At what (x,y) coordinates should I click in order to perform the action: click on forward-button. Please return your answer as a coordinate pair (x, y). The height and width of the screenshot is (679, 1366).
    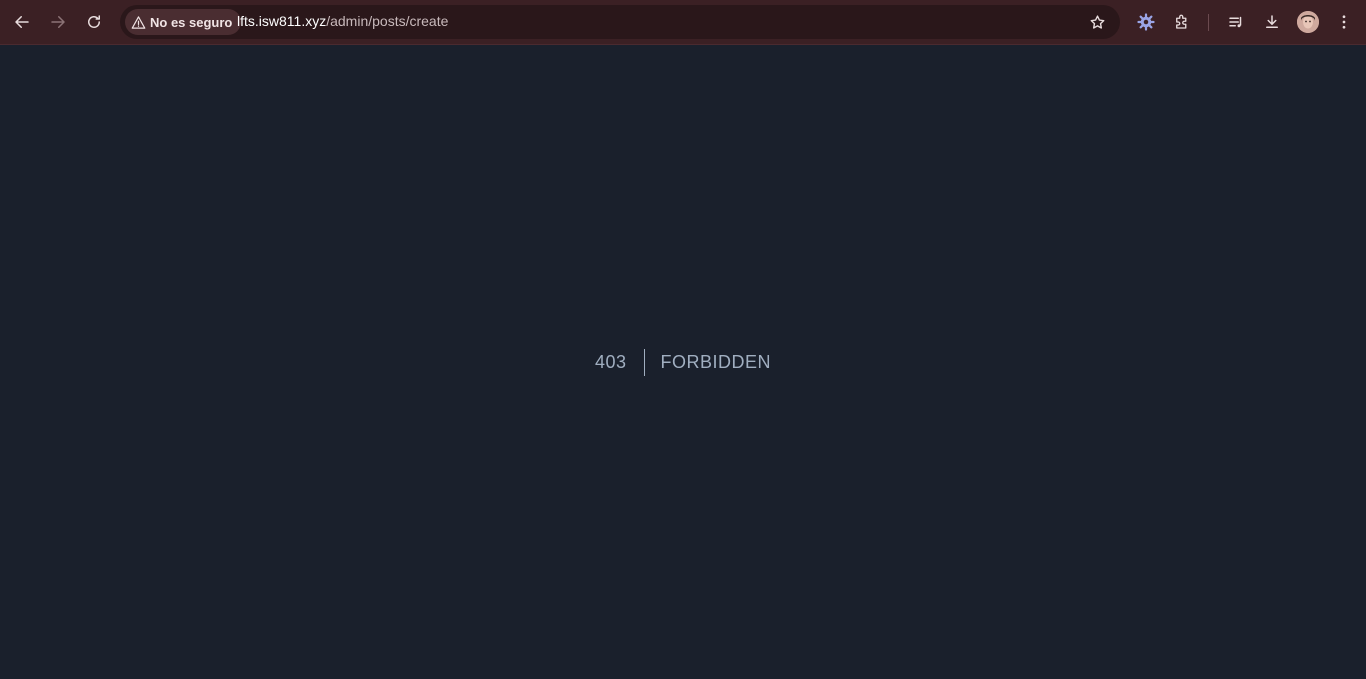
    Looking at the image, I should click on (58, 22).